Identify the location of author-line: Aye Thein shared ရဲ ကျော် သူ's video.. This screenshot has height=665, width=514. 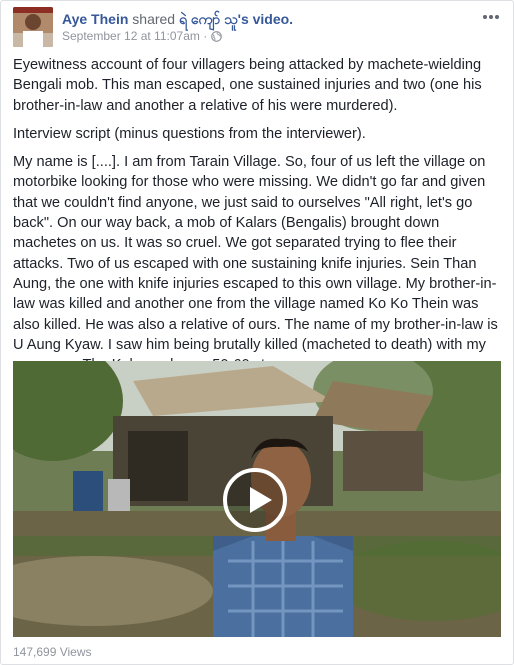
(177, 20).